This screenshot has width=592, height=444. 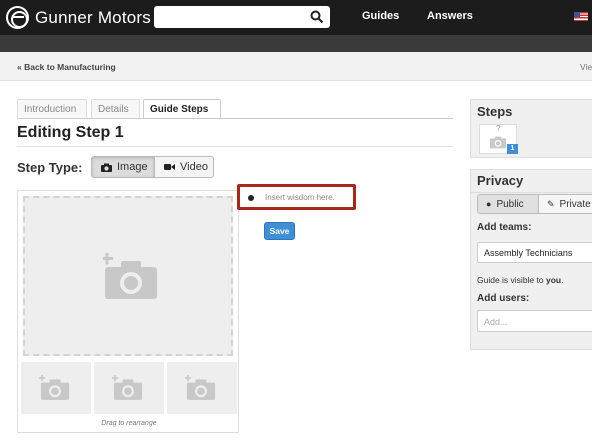 What do you see at coordinates (581, 16) in the screenshot?
I see `us-flag-icon` at bounding box center [581, 16].